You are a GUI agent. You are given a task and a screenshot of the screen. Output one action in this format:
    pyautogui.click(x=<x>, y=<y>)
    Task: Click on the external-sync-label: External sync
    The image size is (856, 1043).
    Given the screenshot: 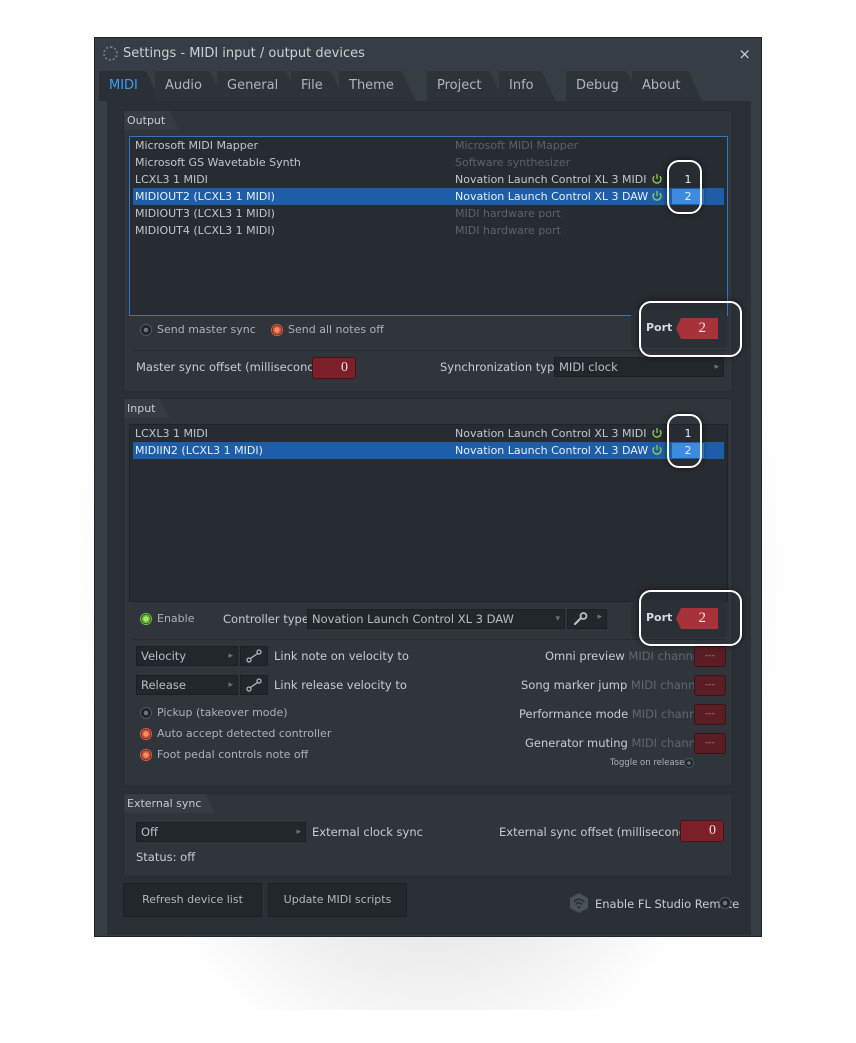 What is the action you would take?
    pyautogui.click(x=169, y=803)
    